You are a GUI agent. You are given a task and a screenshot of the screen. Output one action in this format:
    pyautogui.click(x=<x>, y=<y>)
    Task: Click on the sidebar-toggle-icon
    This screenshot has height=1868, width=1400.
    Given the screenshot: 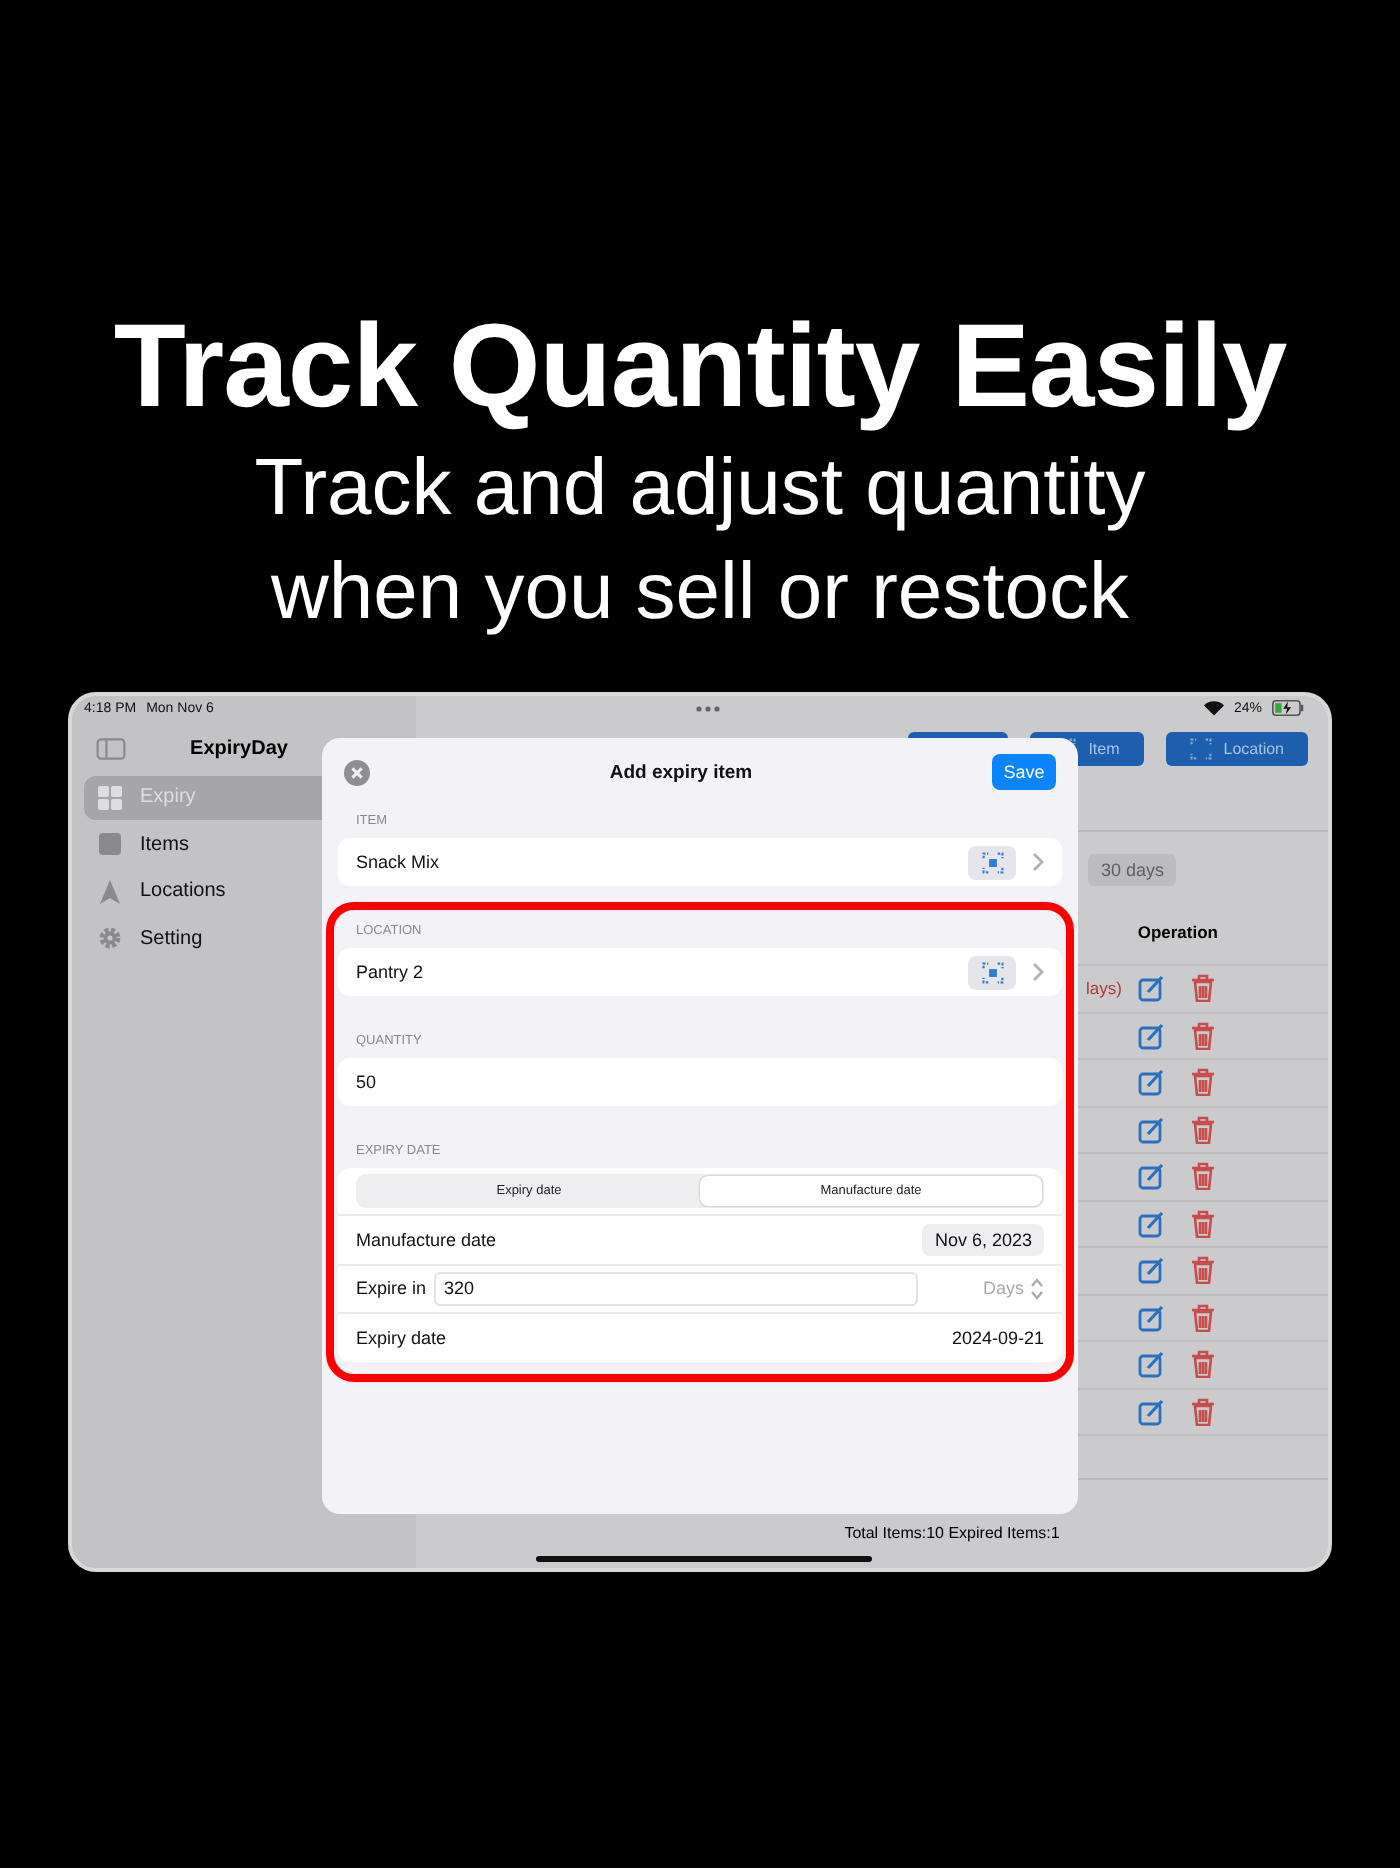 What is the action you would take?
    pyautogui.click(x=111, y=748)
    